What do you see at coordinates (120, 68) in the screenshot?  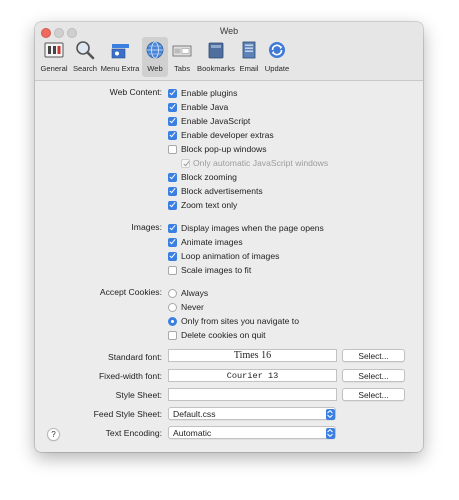 I see `toolbar-label: Menu Extra` at bounding box center [120, 68].